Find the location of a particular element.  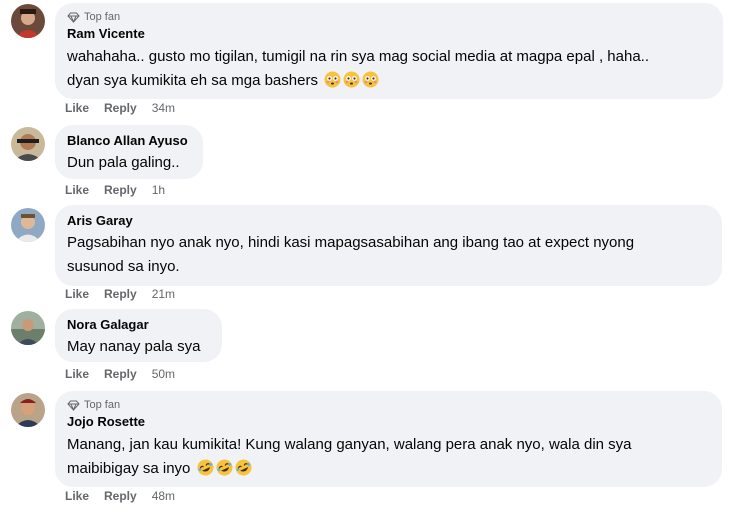

comment-actions: Like Reply 50m is located at coordinates (120, 374).